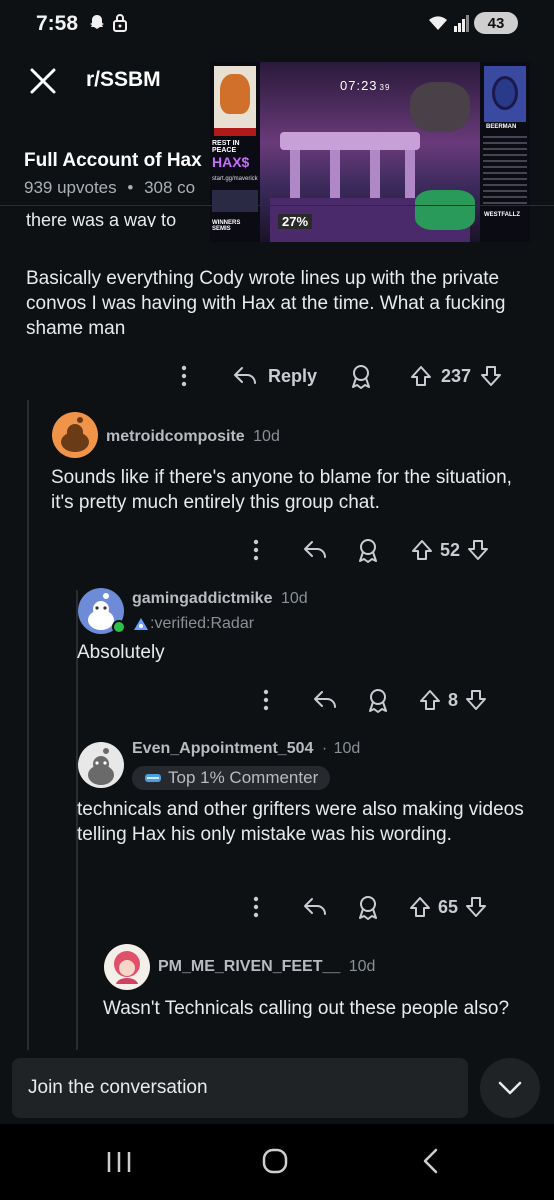 The height and width of the screenshot is (1200, 554). I want to click on top-commenter-badge: Top 1% Commenter, so click(231, 778).